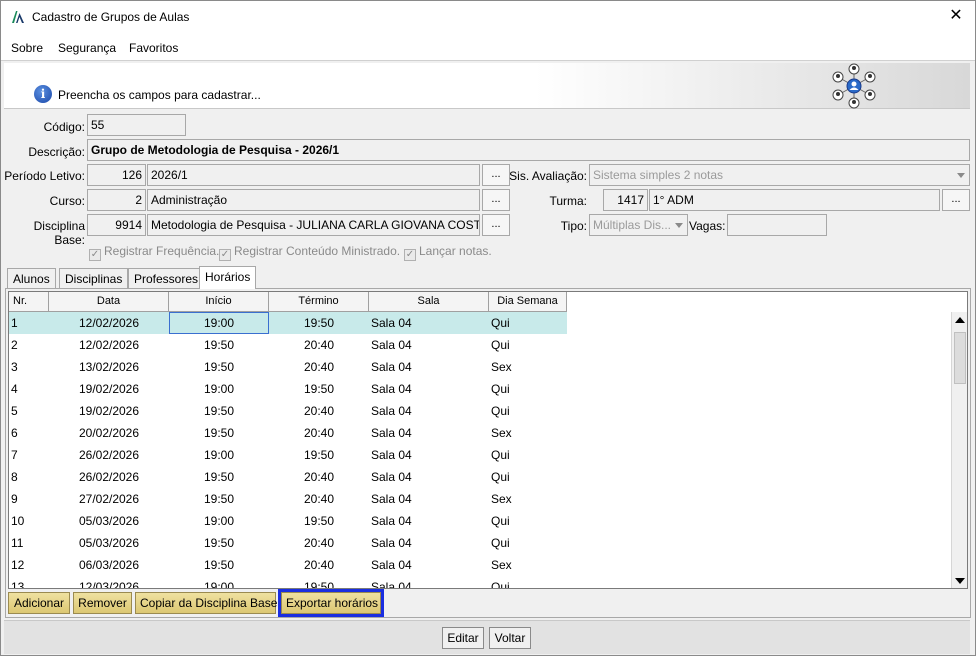  Describe the element at coordinates (288, 389) in the screenshot. I see `table-row: 4 19/02/2026 19:00 19:50 Sala 04 Qui` at that location.